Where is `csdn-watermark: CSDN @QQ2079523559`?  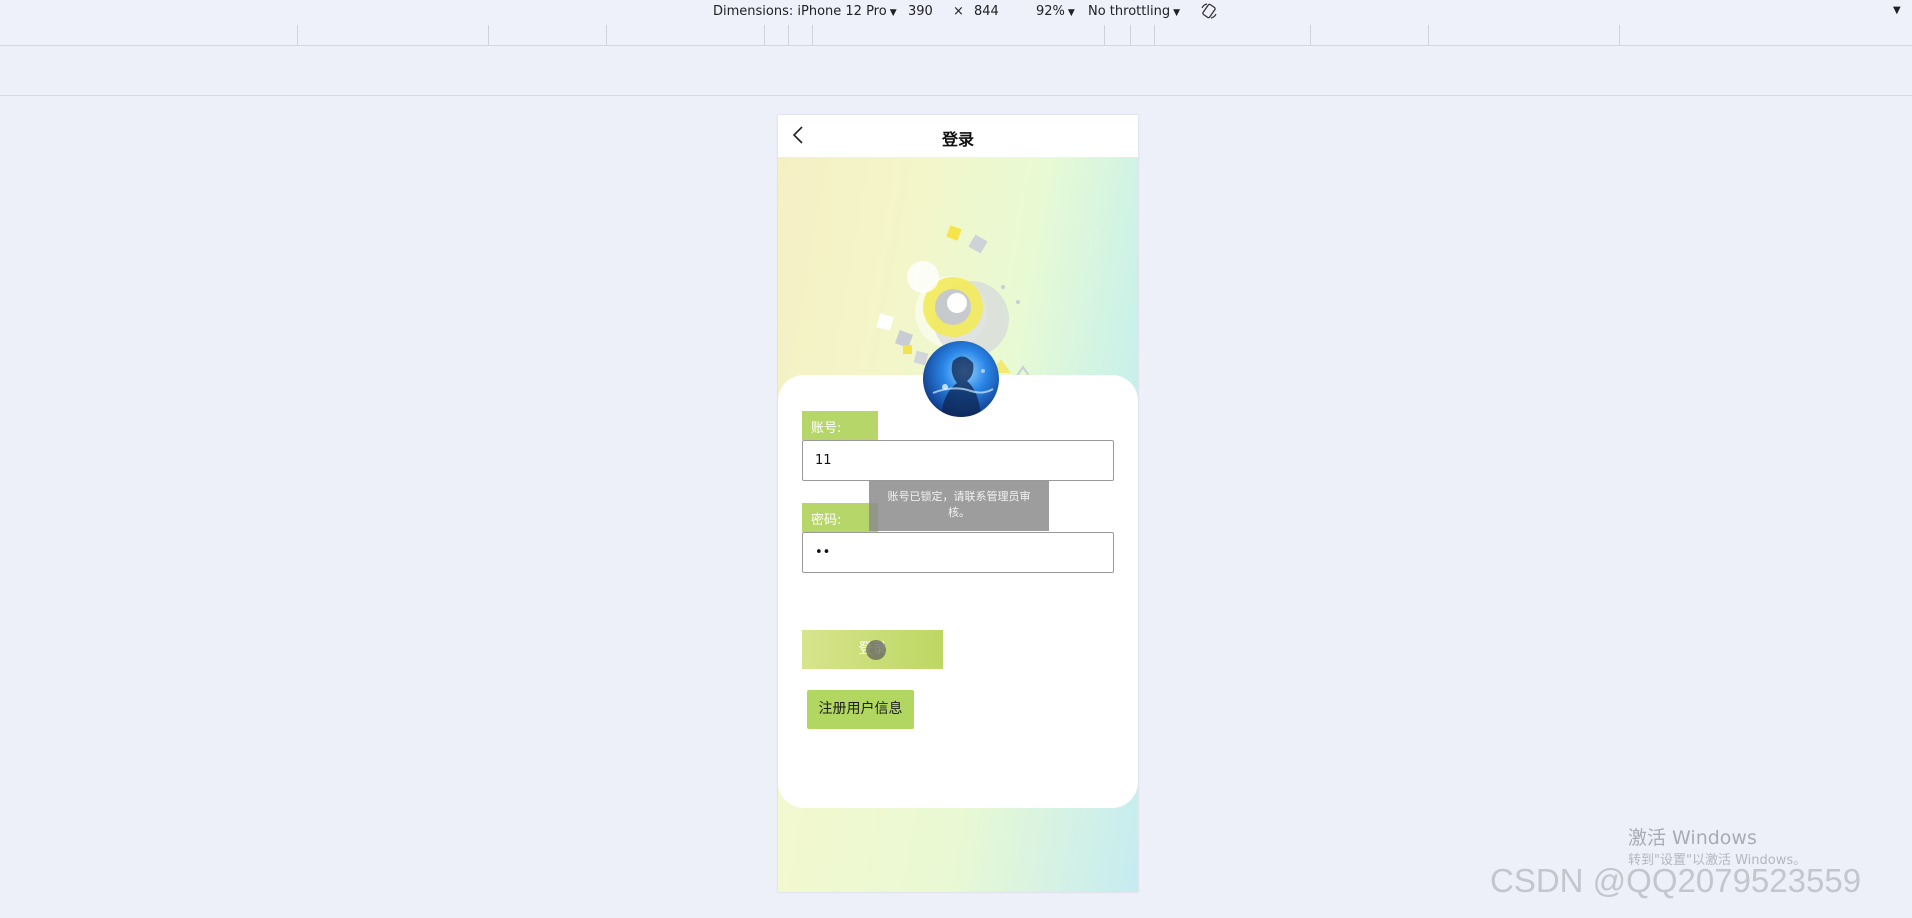 csdn-watermark: CSDN @QQ2079523559 is located at coordinates (1676, 880).